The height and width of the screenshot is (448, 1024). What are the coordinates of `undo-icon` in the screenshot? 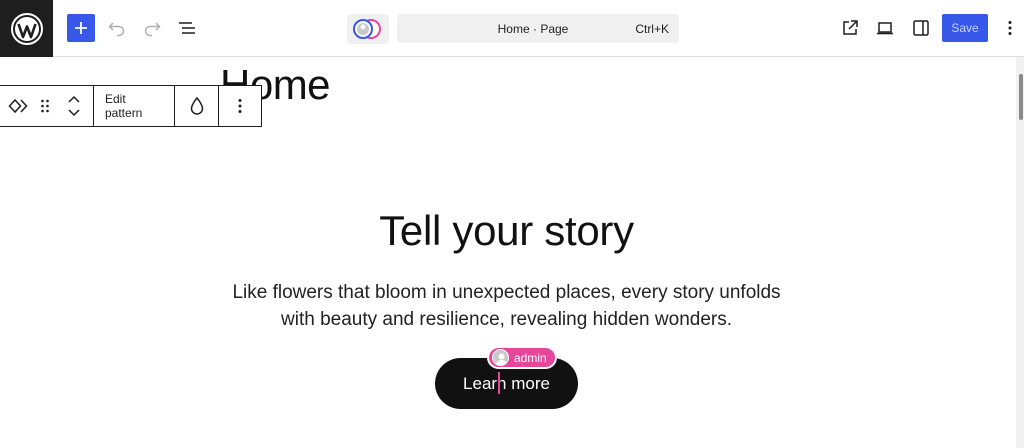 It's located at (116, 29).